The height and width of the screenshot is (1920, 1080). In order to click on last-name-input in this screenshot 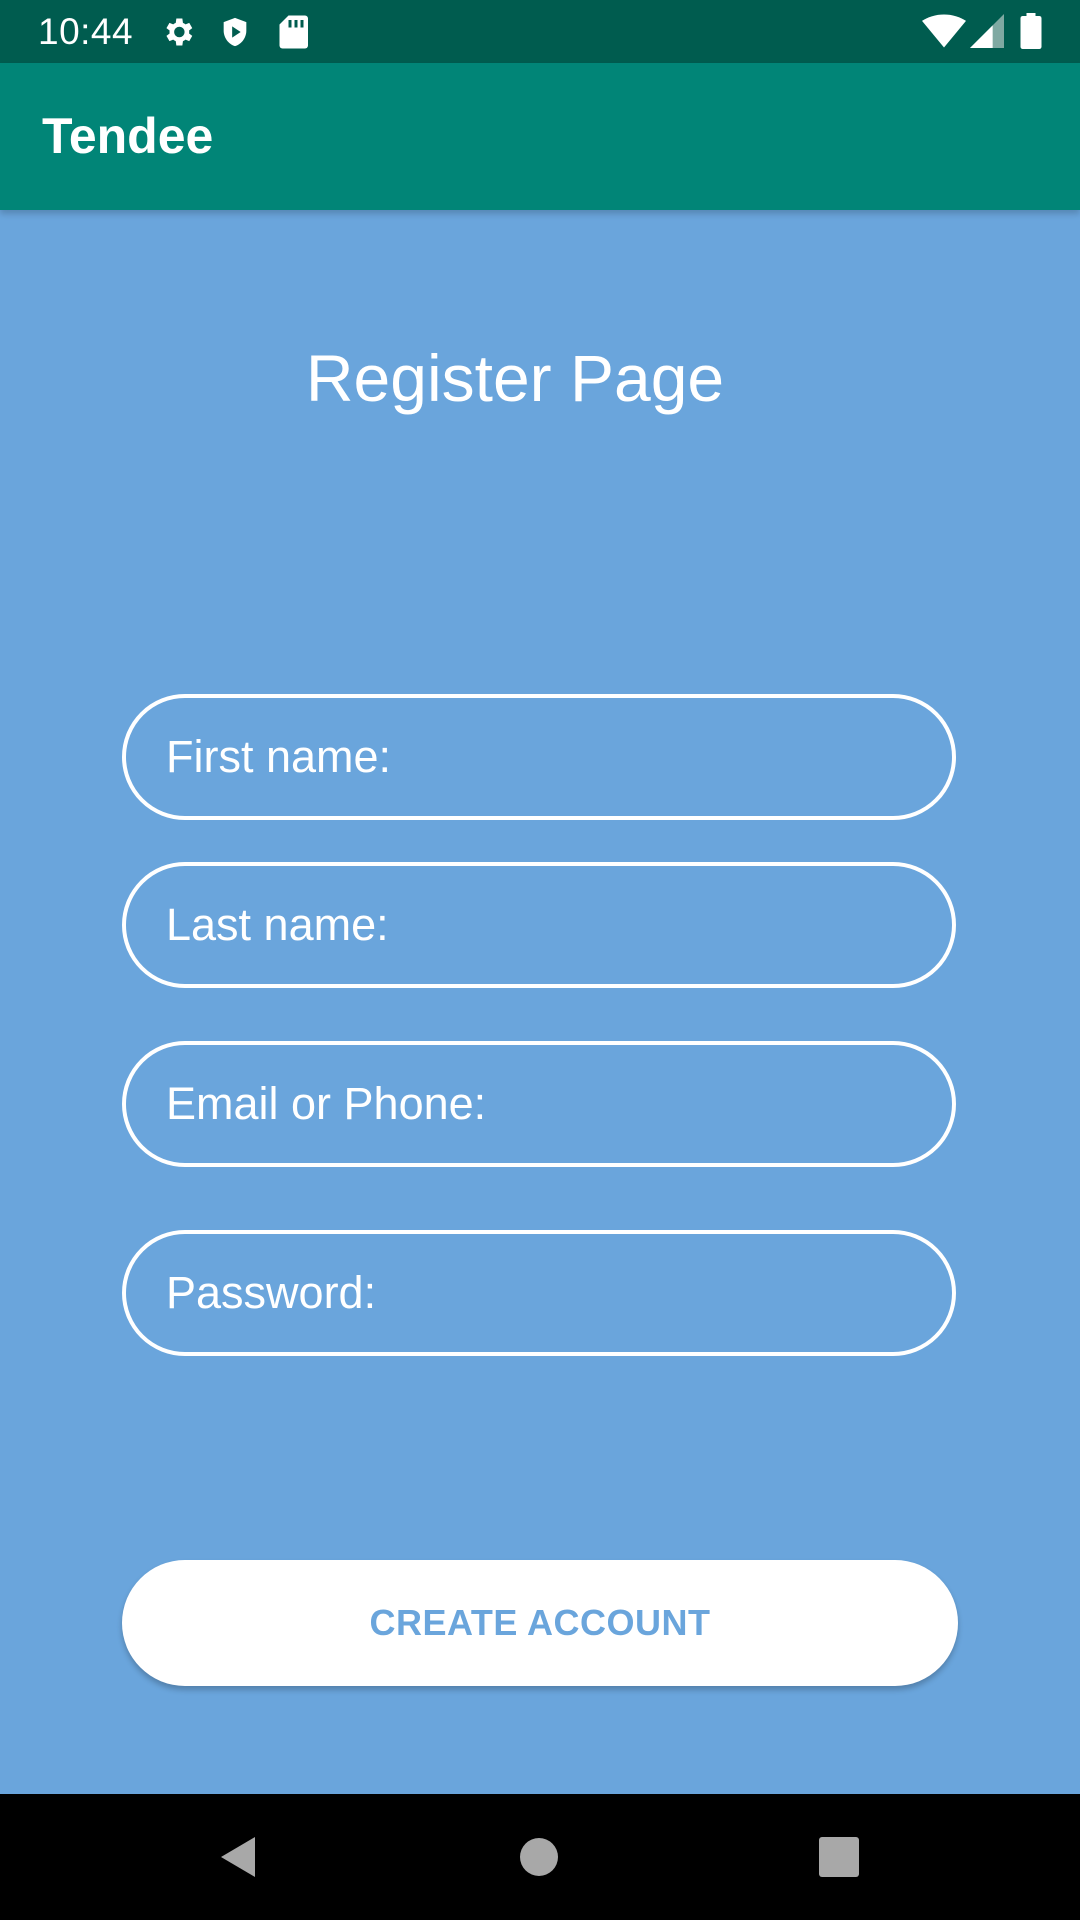, I will do `click(546, 925)`.